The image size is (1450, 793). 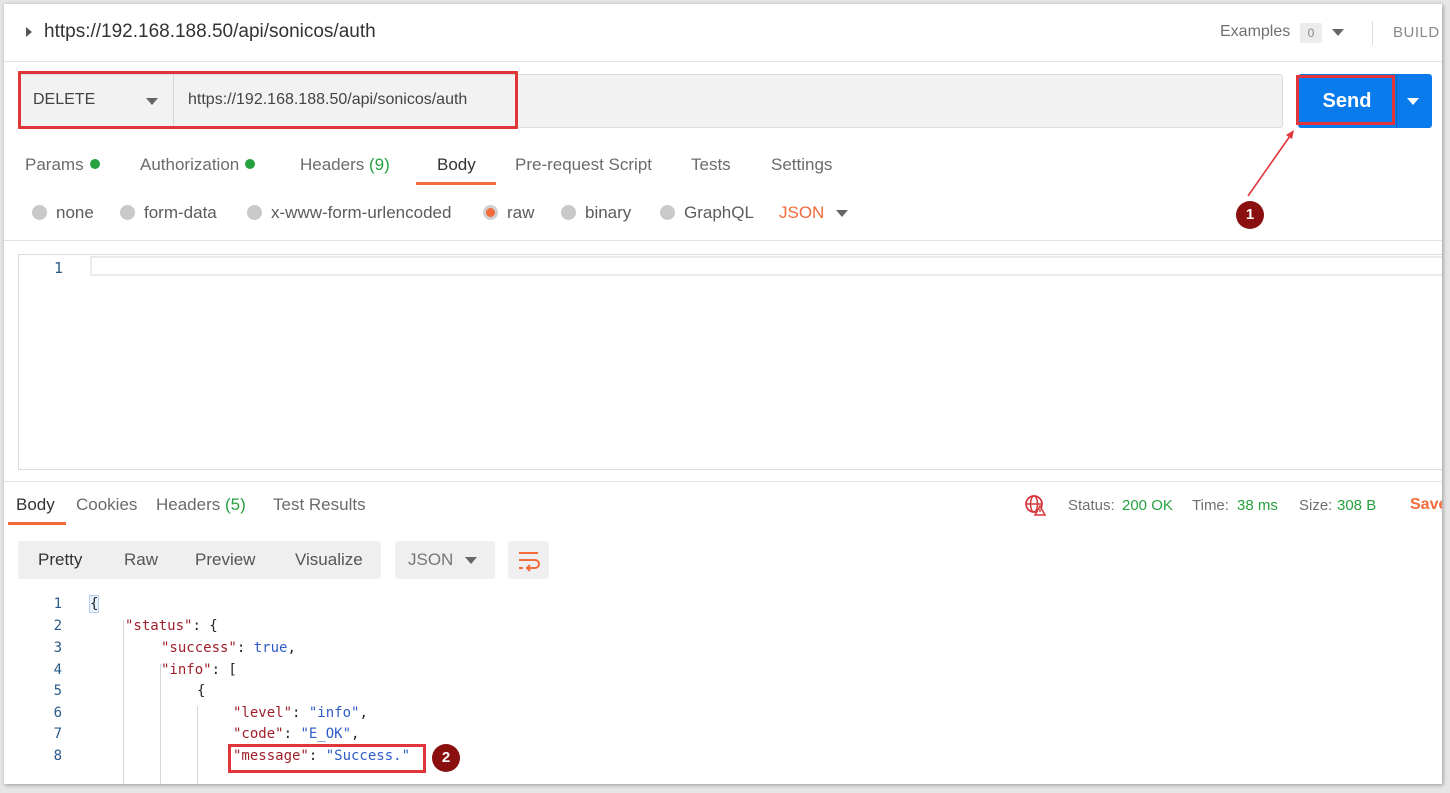 What do you see at coordinates (1250, 215) in the screenshot?
I see `annotation-badge-1: 1` at bounding box center [1250, 215].